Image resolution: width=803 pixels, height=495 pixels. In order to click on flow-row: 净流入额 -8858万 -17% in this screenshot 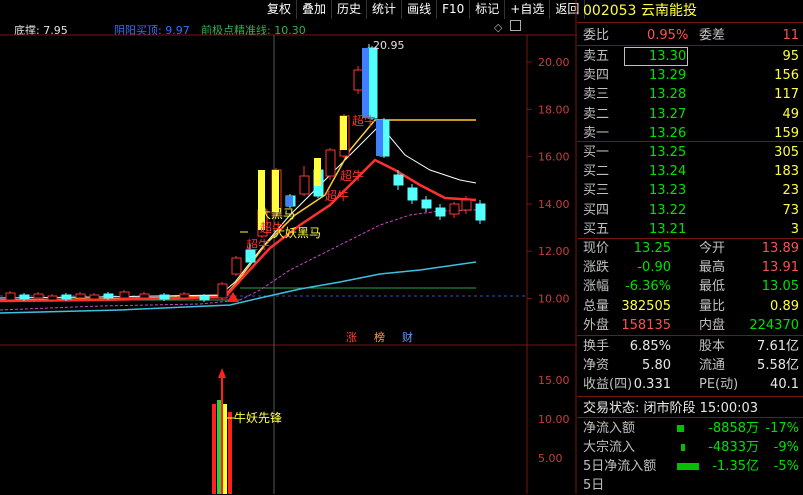, I will do `click(690, 428)`.